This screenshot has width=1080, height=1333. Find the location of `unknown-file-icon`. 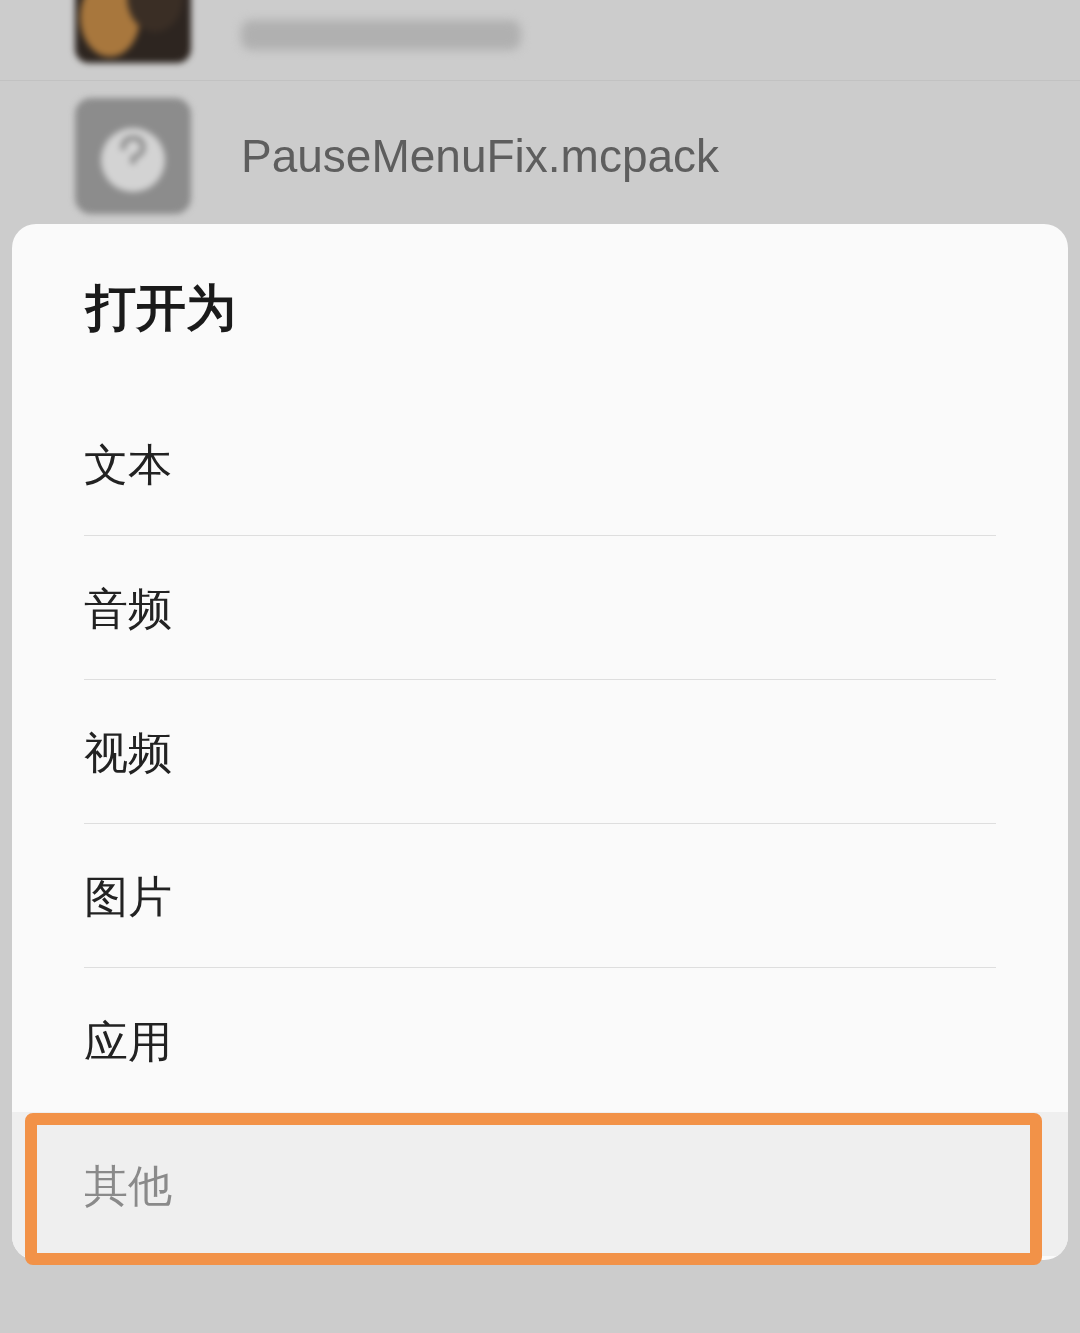

unknown-file-icon is located at coordinates (133, 156).